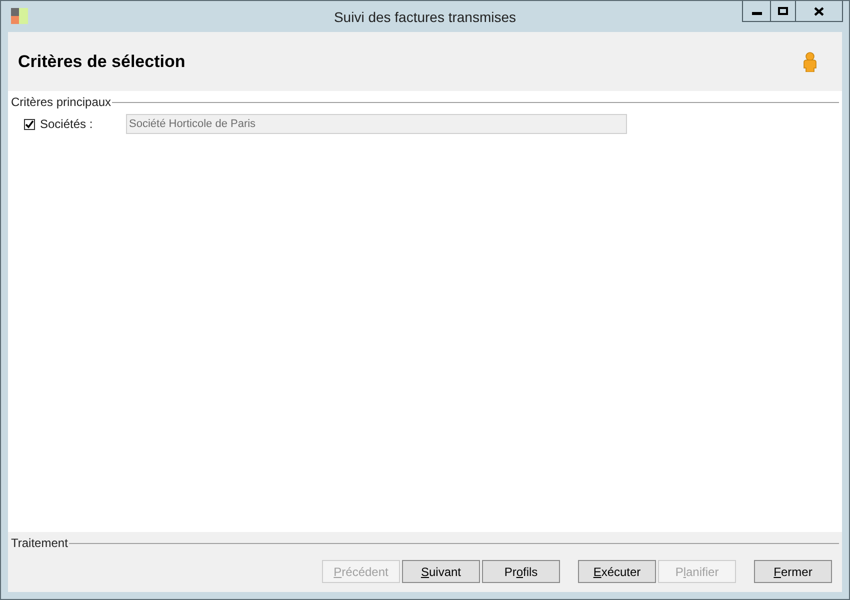 The image size is (850, 600). What do you see at coordinates (102, 61) in the screenshot?
I see `header-title: Critères de sélection` at bounding box center [102, 61].